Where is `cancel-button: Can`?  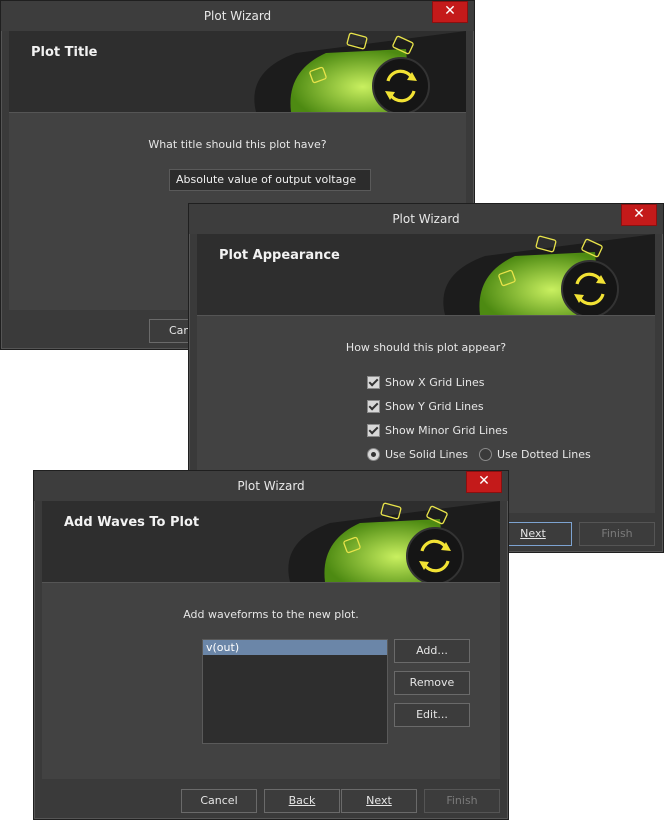 cancel-button: Can is located at coordinates (171, 331).